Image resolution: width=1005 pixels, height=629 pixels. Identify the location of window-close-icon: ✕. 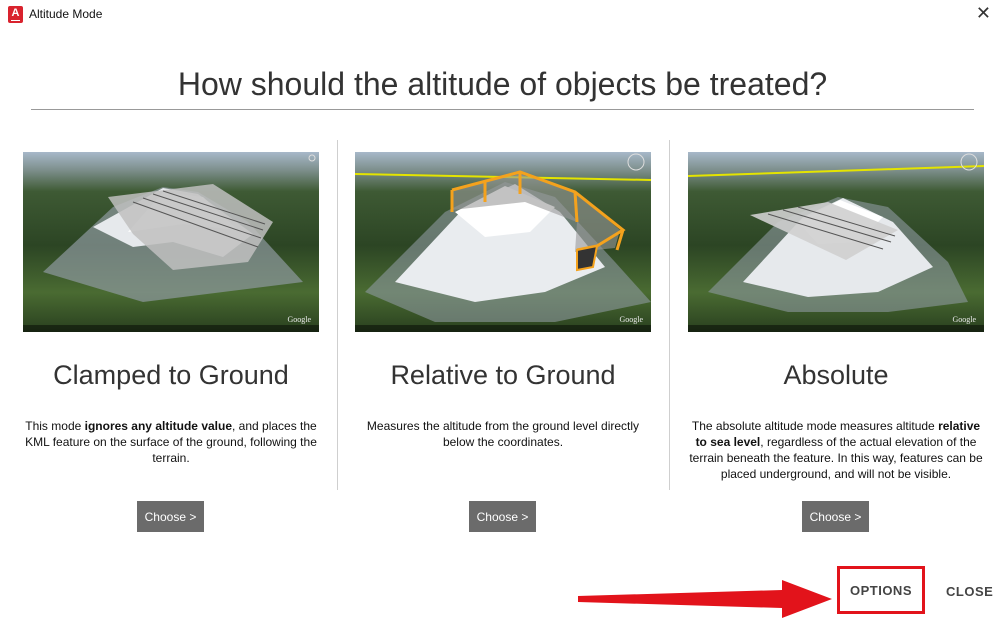
(983, 13).